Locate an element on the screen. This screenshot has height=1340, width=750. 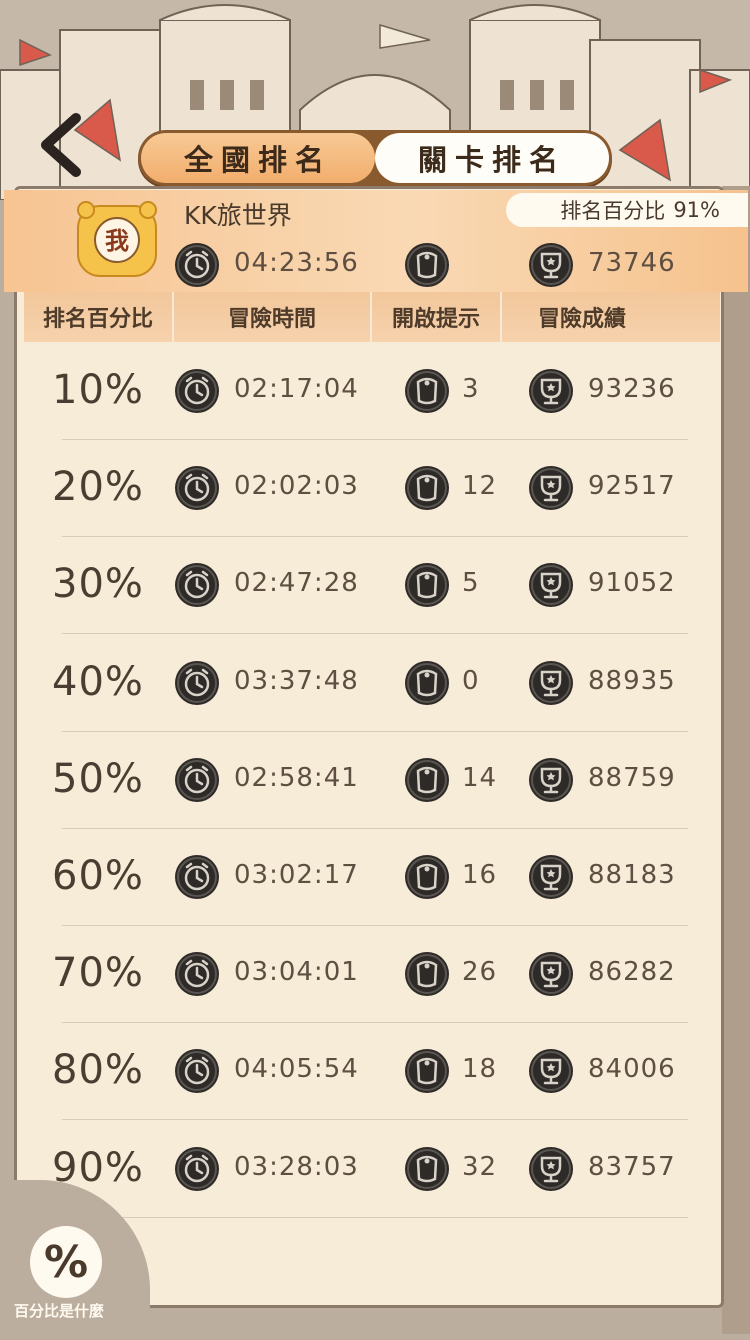
row-time-value: 03:28:03 is located at coordinates (296, 1166).